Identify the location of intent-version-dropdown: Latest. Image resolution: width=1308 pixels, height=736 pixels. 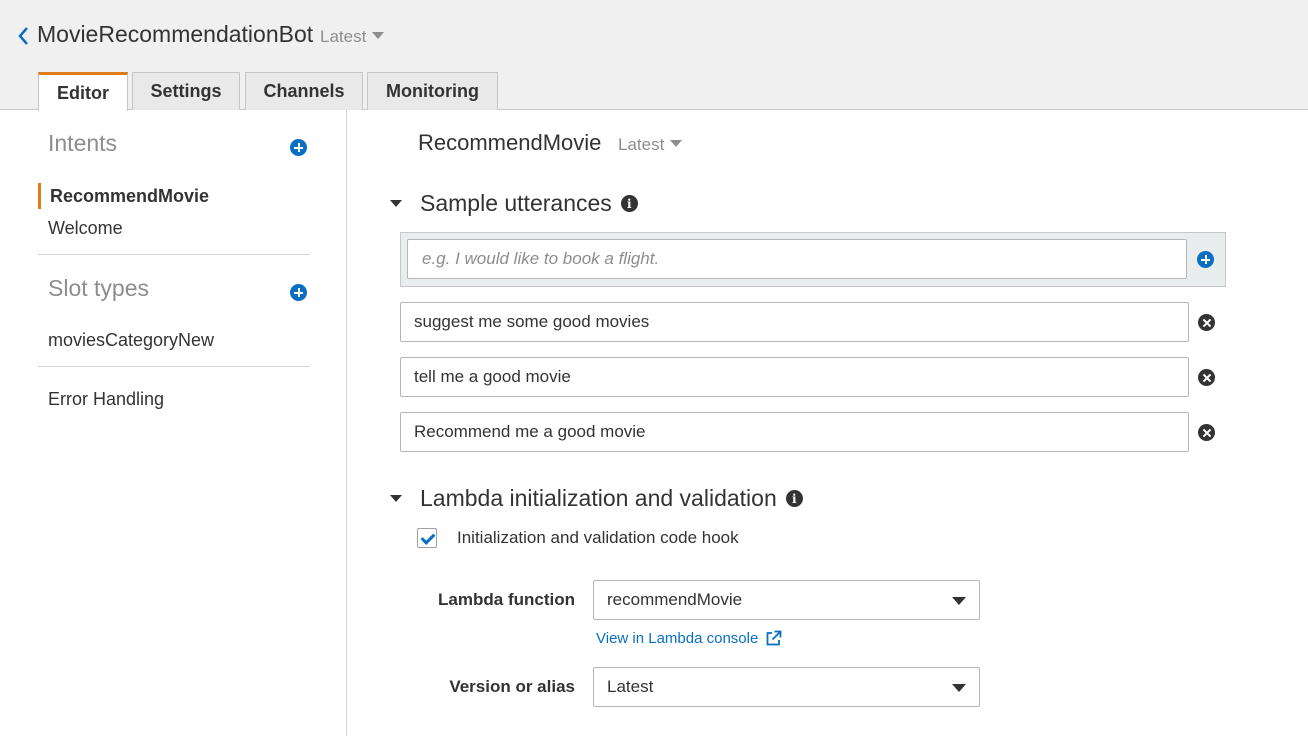
(650, 145).